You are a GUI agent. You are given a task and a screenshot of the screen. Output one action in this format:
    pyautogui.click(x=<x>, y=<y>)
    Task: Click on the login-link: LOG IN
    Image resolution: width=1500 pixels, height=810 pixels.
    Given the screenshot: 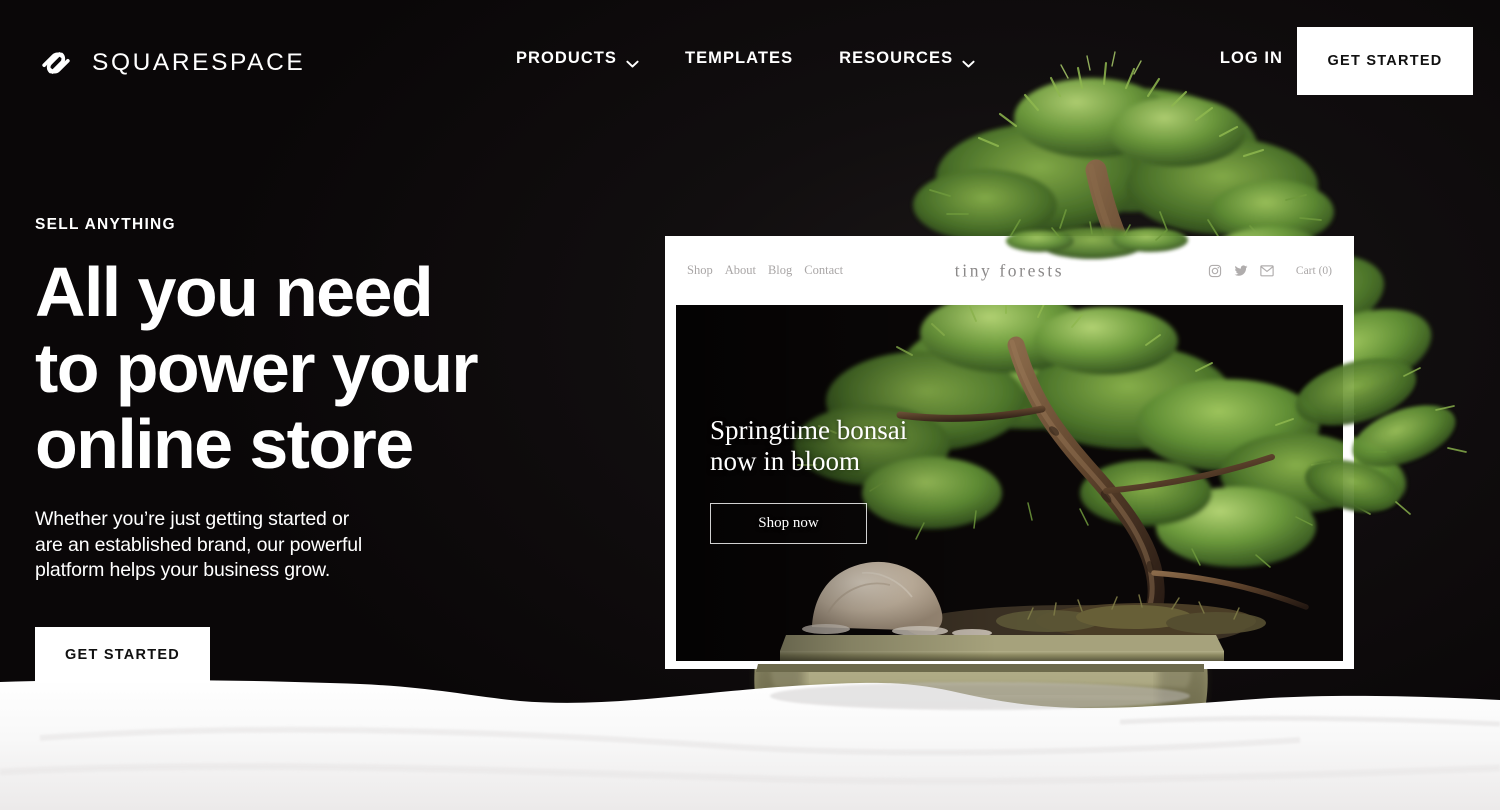 What is the action you would take?
    pyautogui.click(x=1251, y=58)
    